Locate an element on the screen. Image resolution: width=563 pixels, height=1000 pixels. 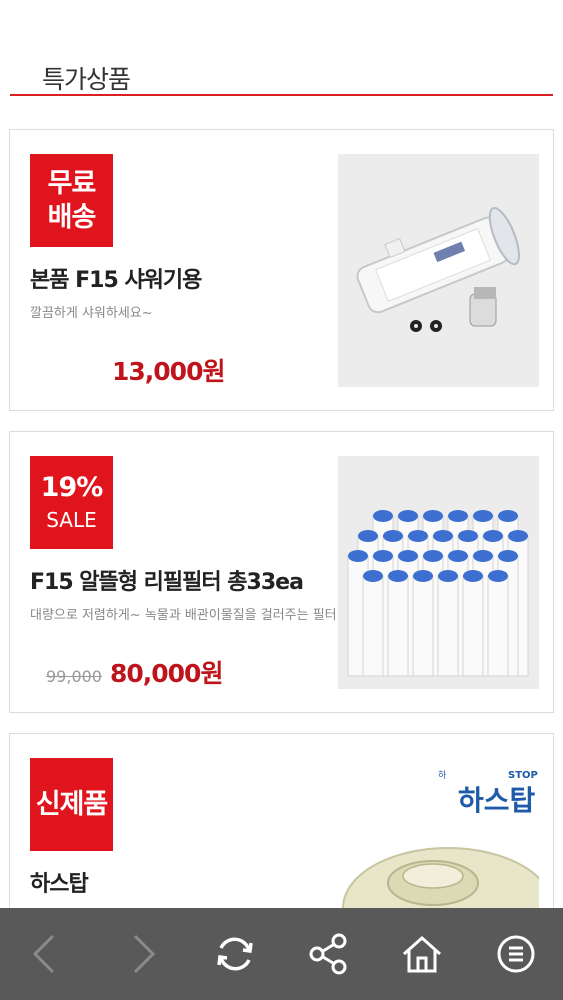
section-title: 특가상품 is located at coordinates (86, 79).